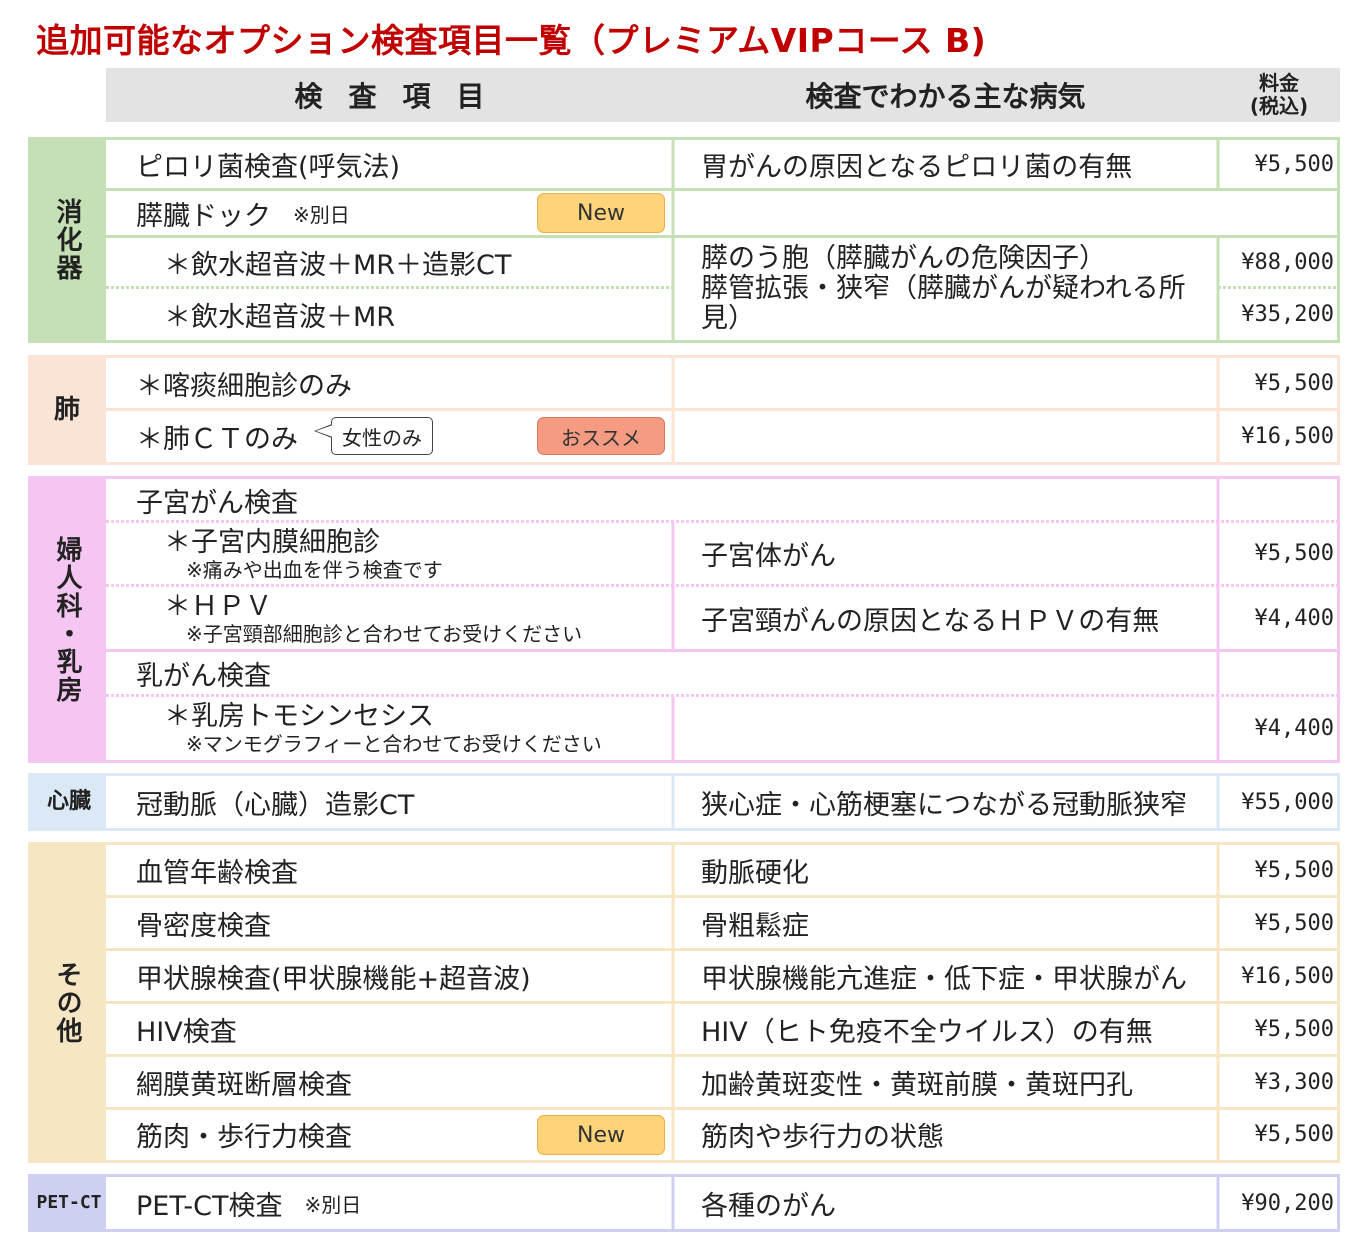 The image size is (1360, 1254). Describe the element at coordinates (209, 1206) in the screenshot. I see `item-label: PET-CT検査` at that location.